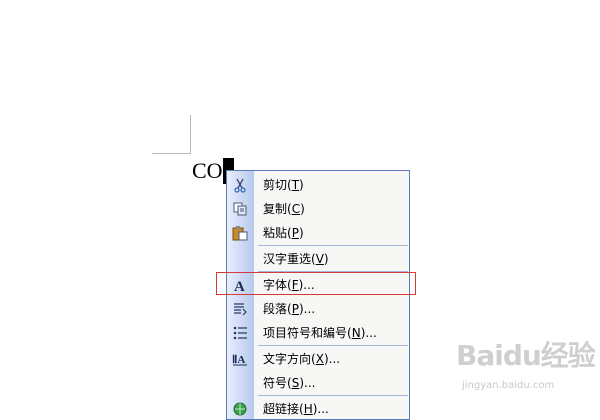 This screenshot has width=600, height=420. What do you see at coordinates (275, 185) in the screenshot?
I see `menu-item-label: 剪切` at bounding box center [275, 185].